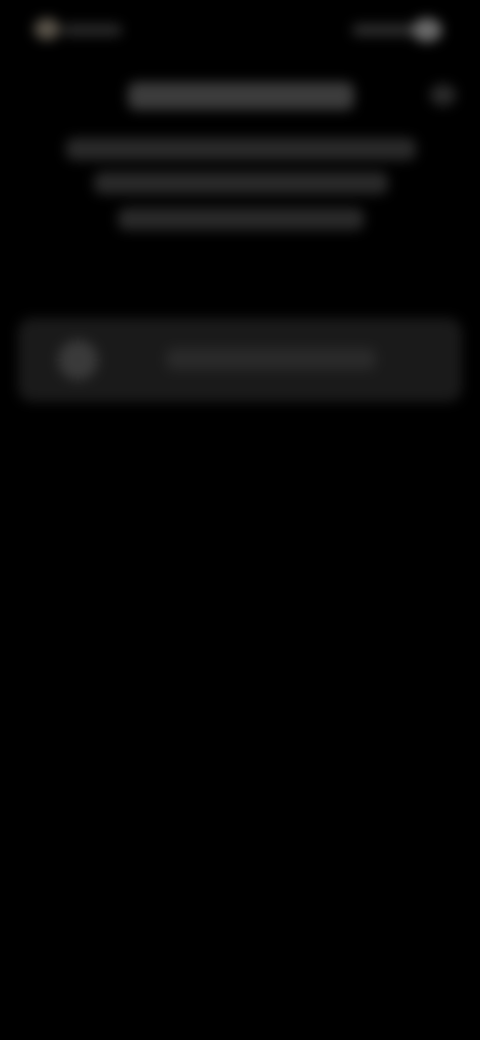 The height and width of the screenshot is (1040, 480). I want to click on status-indicator-icon, so click(427, 30).